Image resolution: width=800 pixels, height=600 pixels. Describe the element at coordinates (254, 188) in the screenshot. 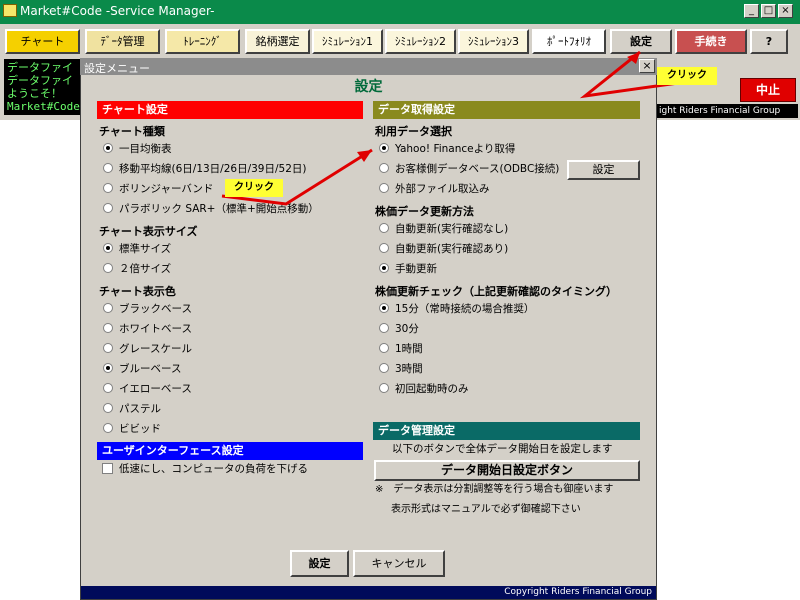

I see `callout-click-yahoo: クリック` at that location.